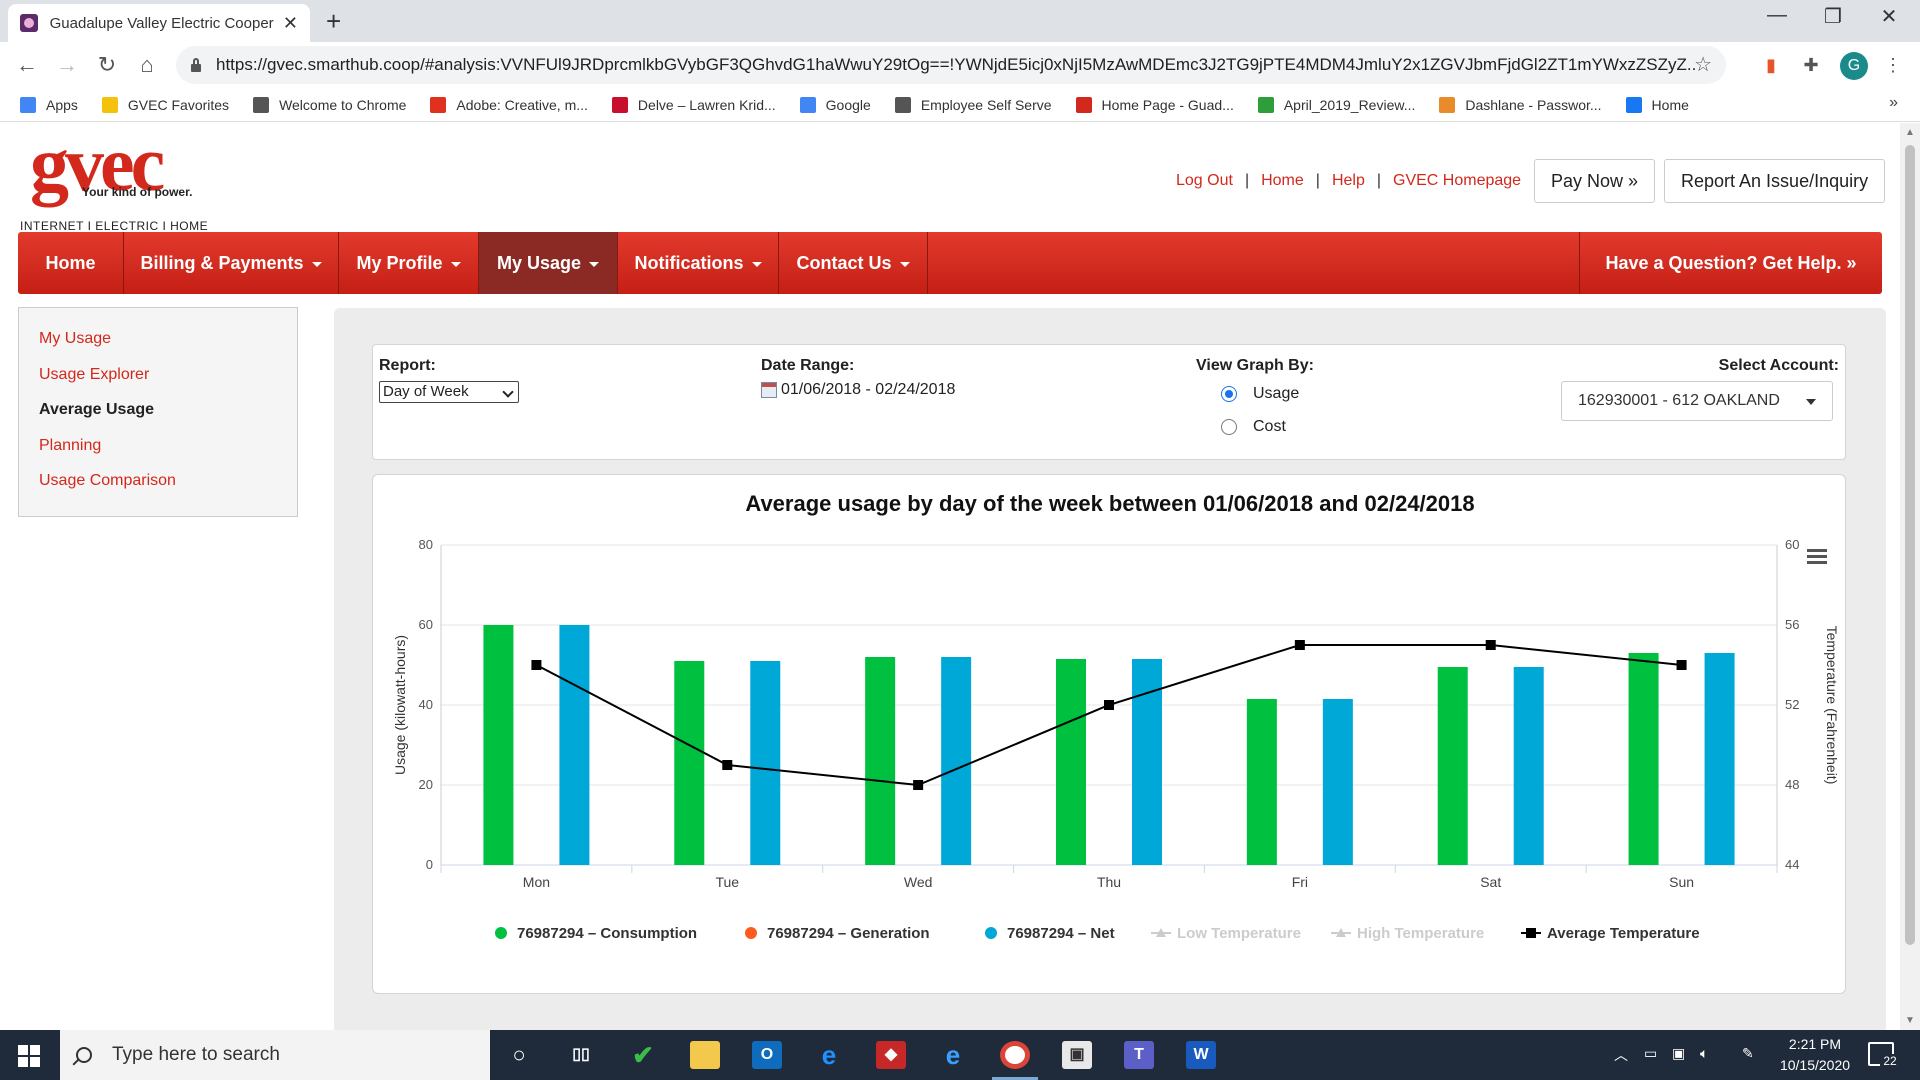  I want to click on close-tab-icon: ✕, so click(290, 23).